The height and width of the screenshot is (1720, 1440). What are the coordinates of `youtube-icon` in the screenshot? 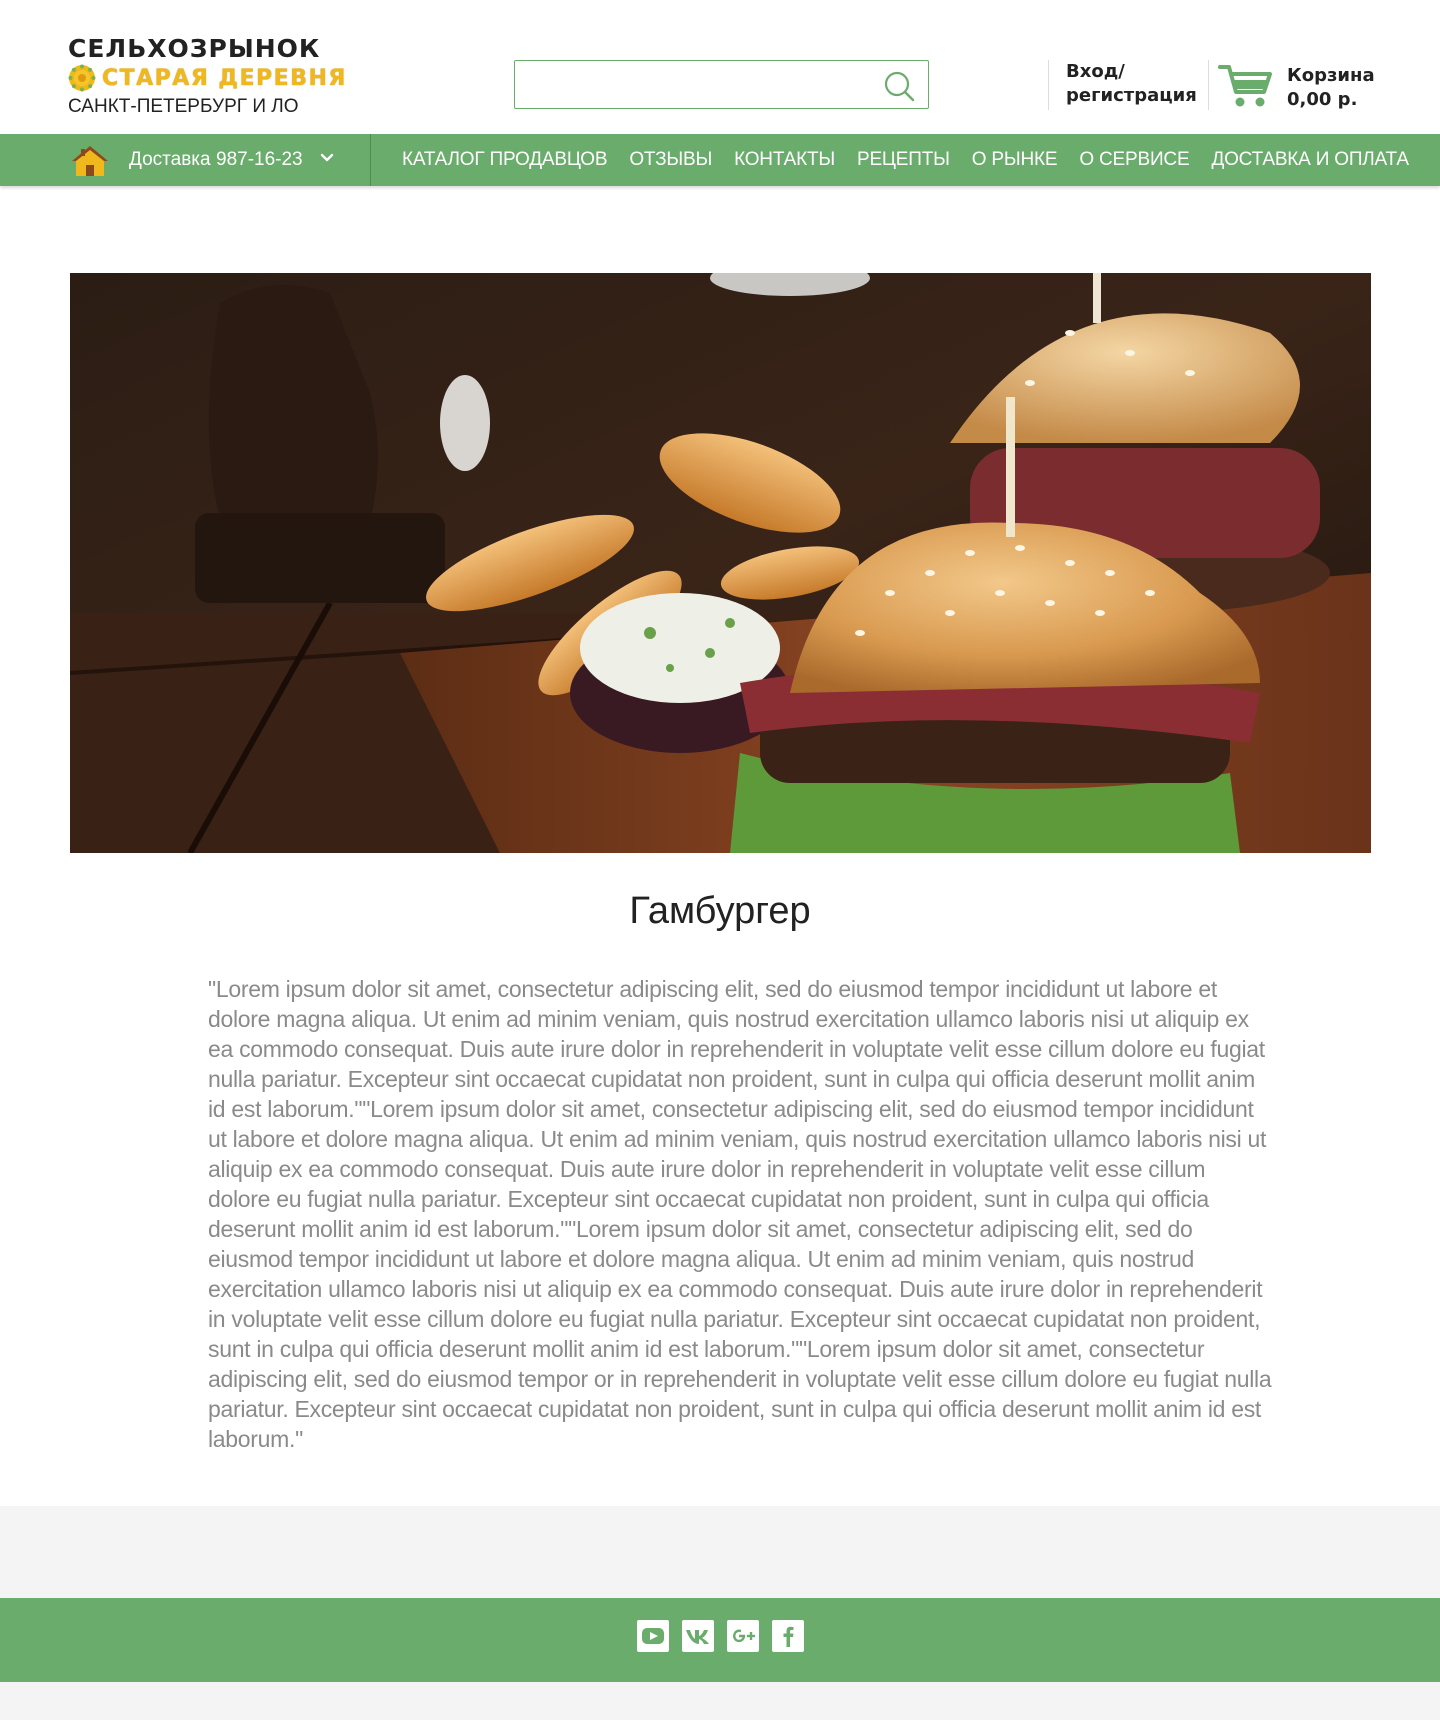 It's located at (652, 1636).